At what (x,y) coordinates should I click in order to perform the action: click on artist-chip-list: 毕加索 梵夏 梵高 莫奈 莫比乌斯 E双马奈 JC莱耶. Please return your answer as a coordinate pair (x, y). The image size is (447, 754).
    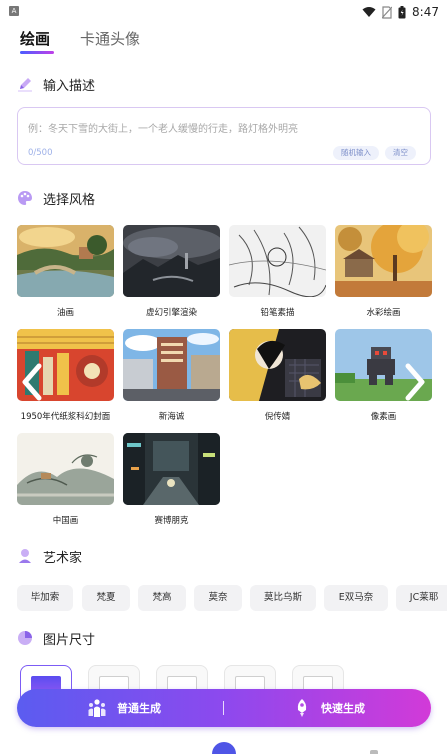
    Looking at the image, I should click on (232, 598).